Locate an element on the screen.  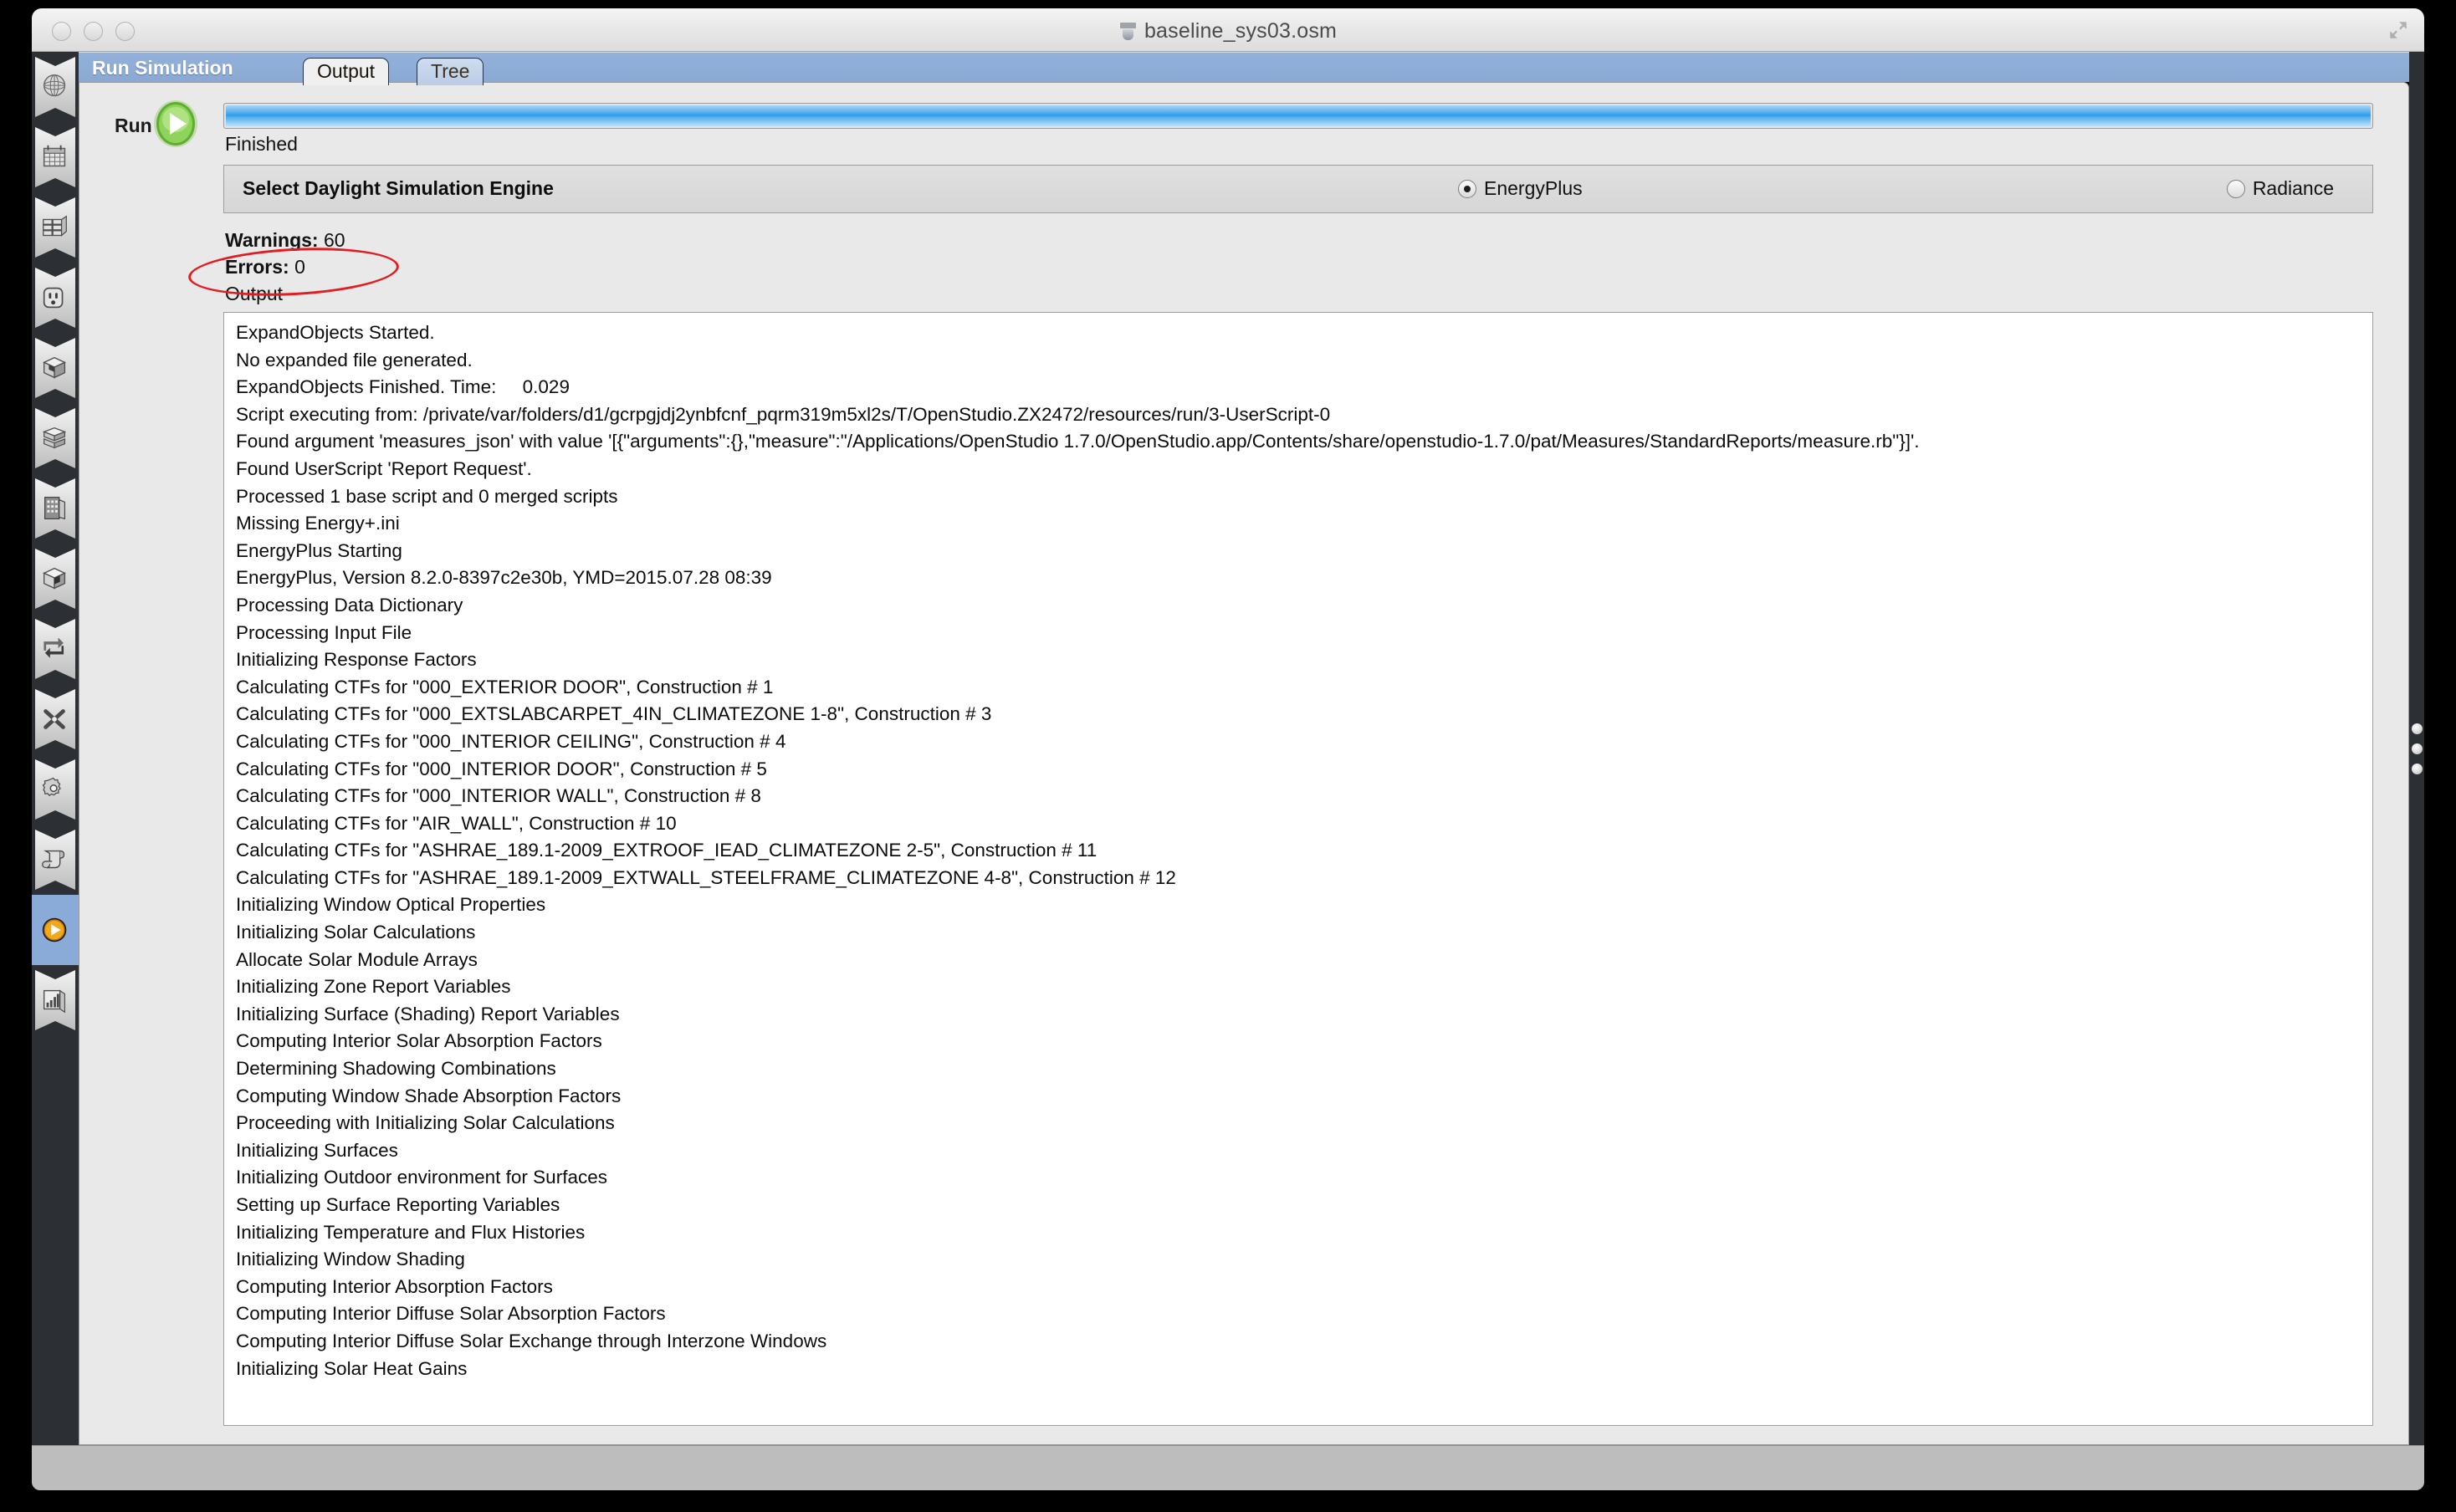
tab-tree: Tree is located at coordinates (451, 71).